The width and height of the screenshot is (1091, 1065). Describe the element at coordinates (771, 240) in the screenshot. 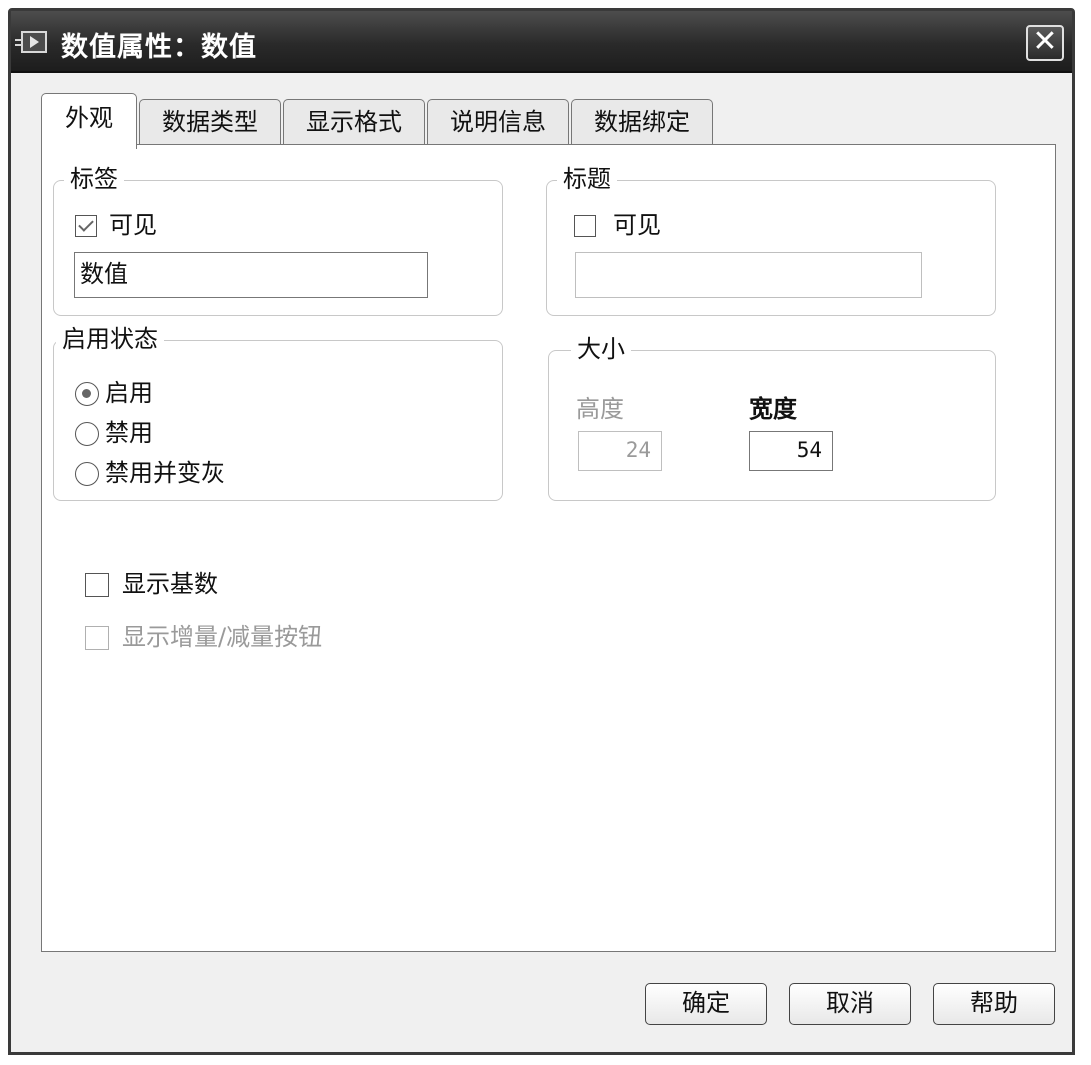

I see `caption-group: 标题 可见` at that location.